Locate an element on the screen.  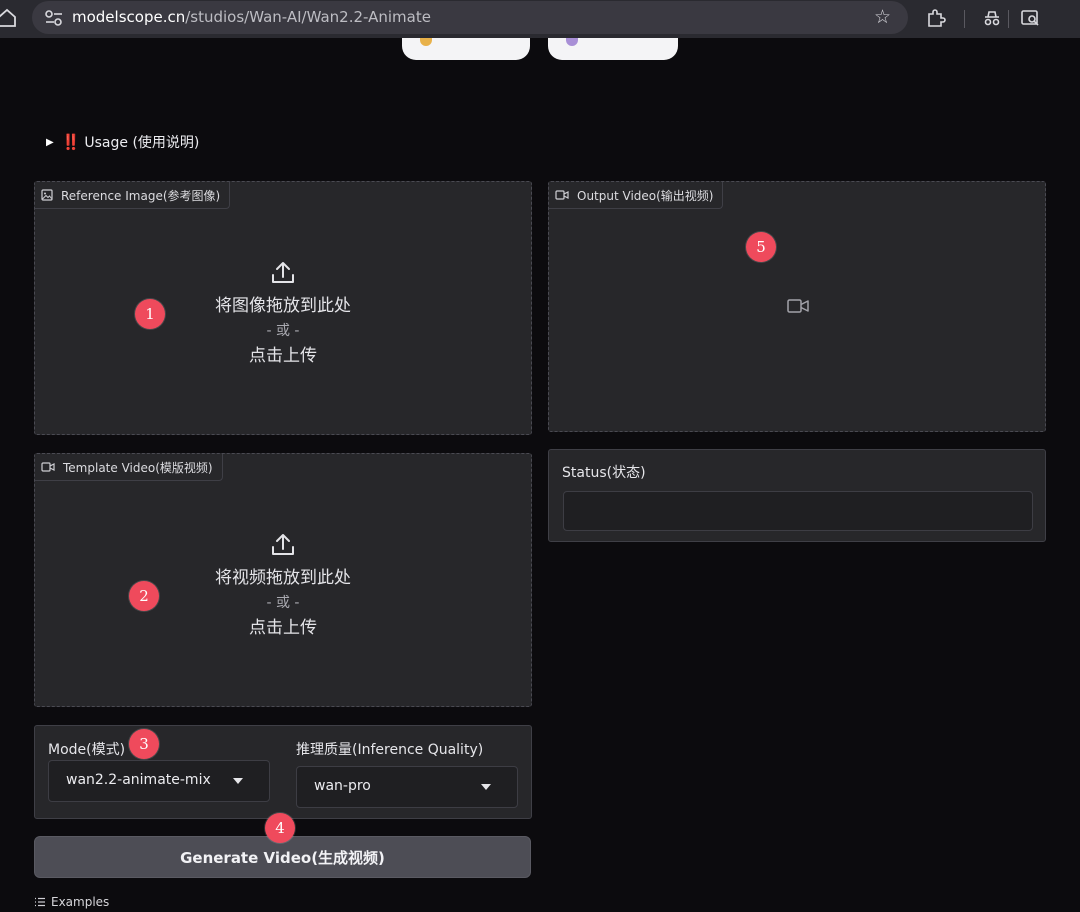
template-video-label-text: Template Video(模版视频) is located at coordinates (138, 467).